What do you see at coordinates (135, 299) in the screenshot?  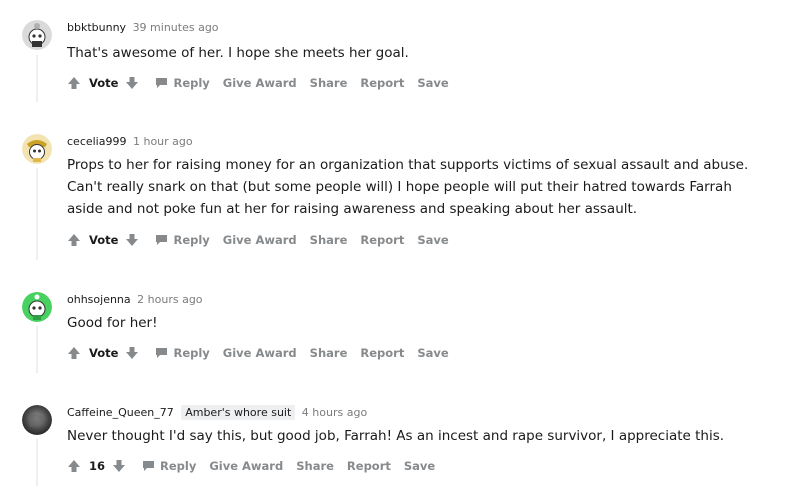 I see `comment-meta: ohhsojenna 2 hours ago` at bounding box center [135, 299].